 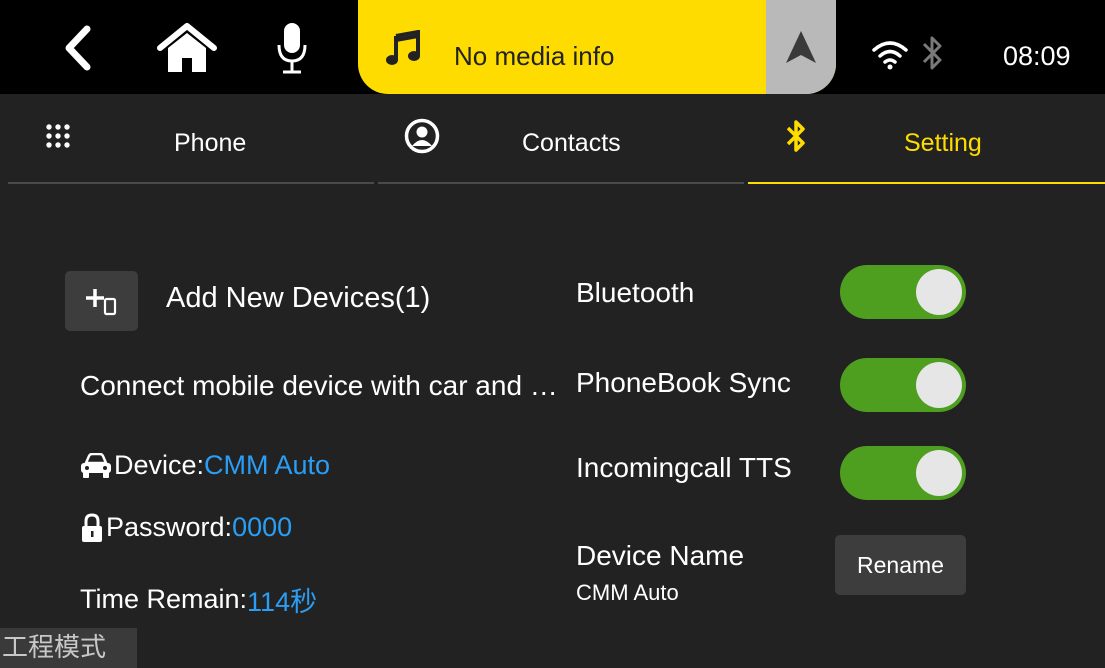 What do you see at coordinates (943, 143) in the screenshot?
I see `tab-setting-label: Setting` at bounding box center [943, 143].